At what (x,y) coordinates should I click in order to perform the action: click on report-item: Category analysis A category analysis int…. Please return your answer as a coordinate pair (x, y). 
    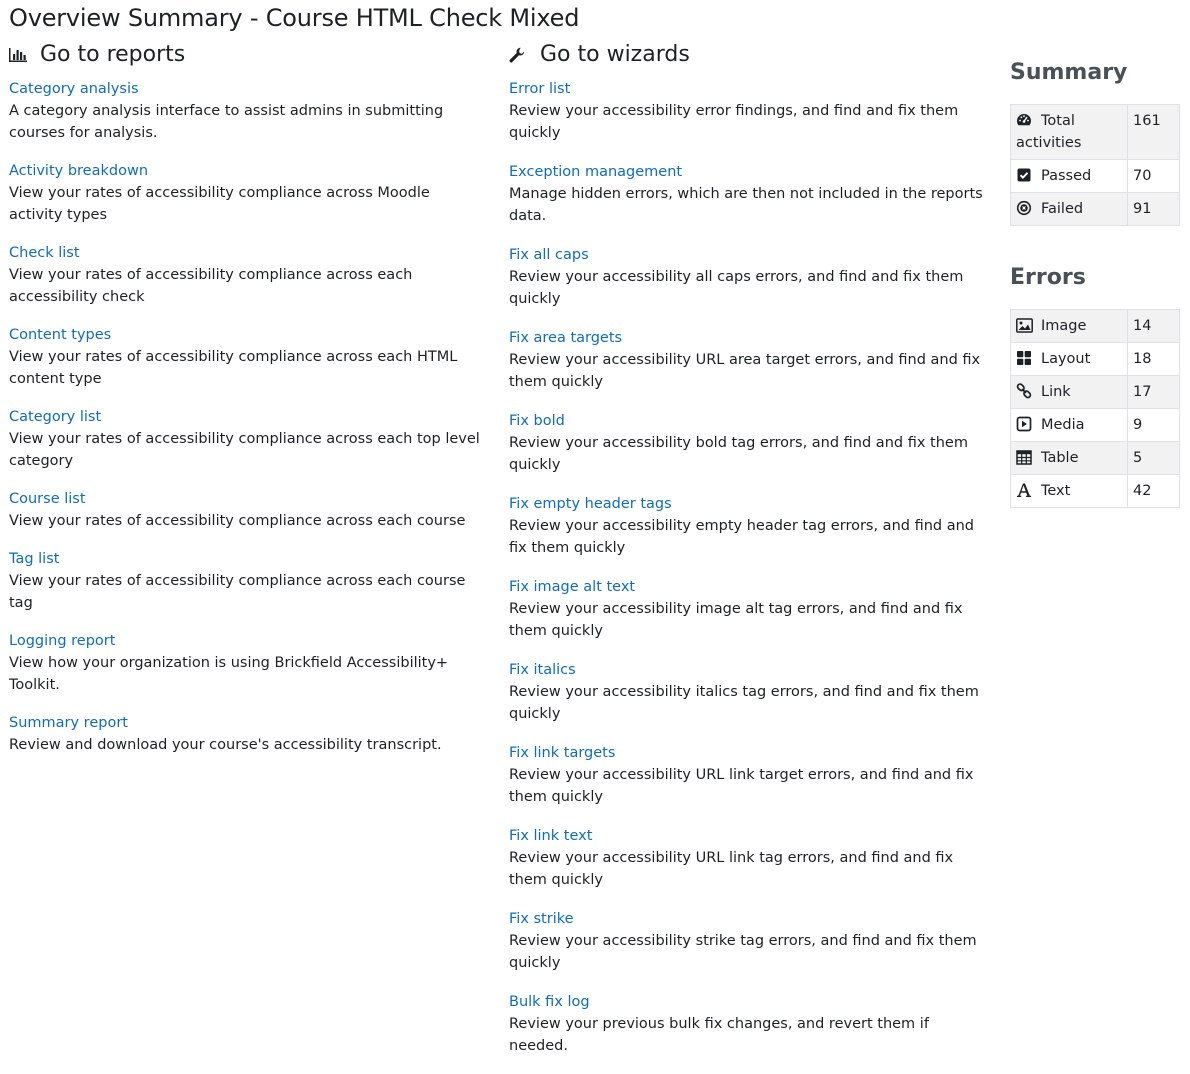
    Looking at the image, I should click on (247, 111).